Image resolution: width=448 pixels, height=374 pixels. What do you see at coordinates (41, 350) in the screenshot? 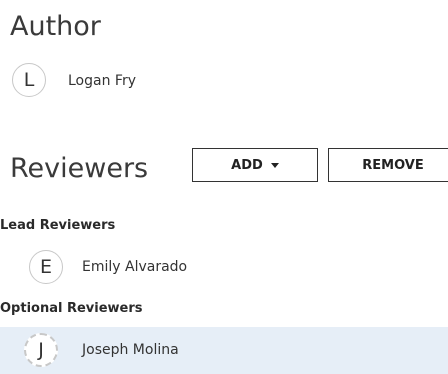
I see `avatar: J` at bounding box center [41, 350].